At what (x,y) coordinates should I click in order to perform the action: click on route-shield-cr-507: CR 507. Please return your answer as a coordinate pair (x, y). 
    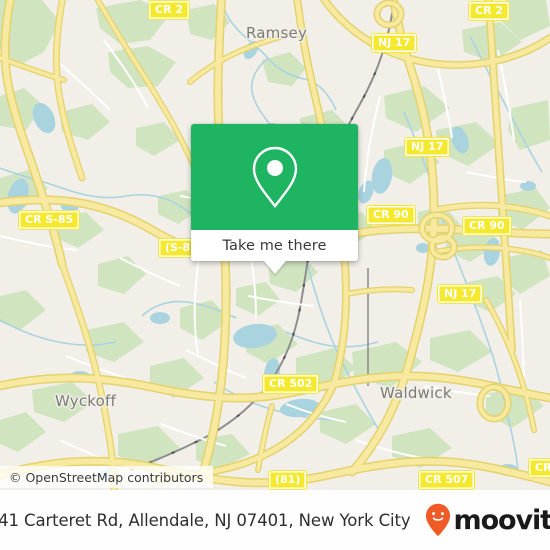
    Looking at the image, I should click on (447, 480).